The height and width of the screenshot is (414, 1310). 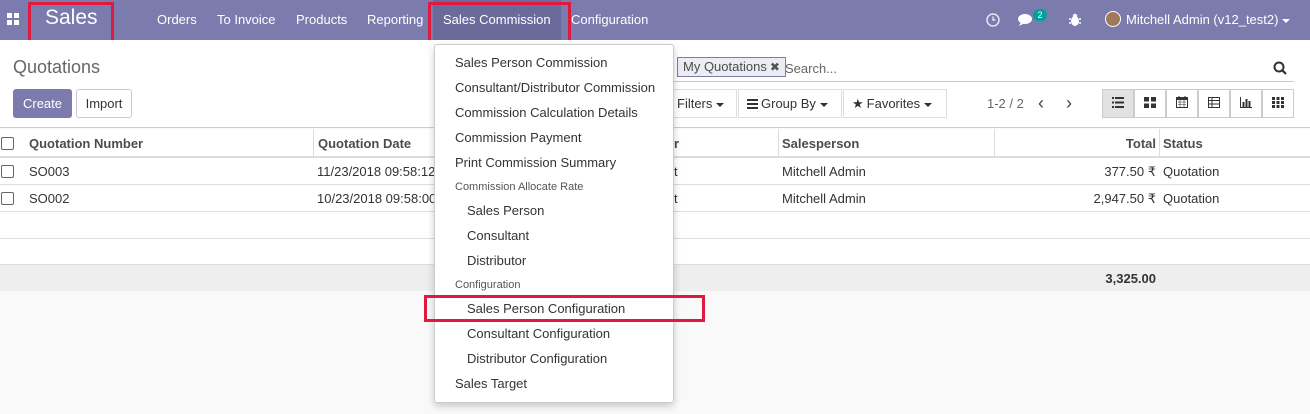 What do you see at coordinates (13, 19) in the screenshot?
I see `apps-grid-icon` at bounding box center [13, 19].